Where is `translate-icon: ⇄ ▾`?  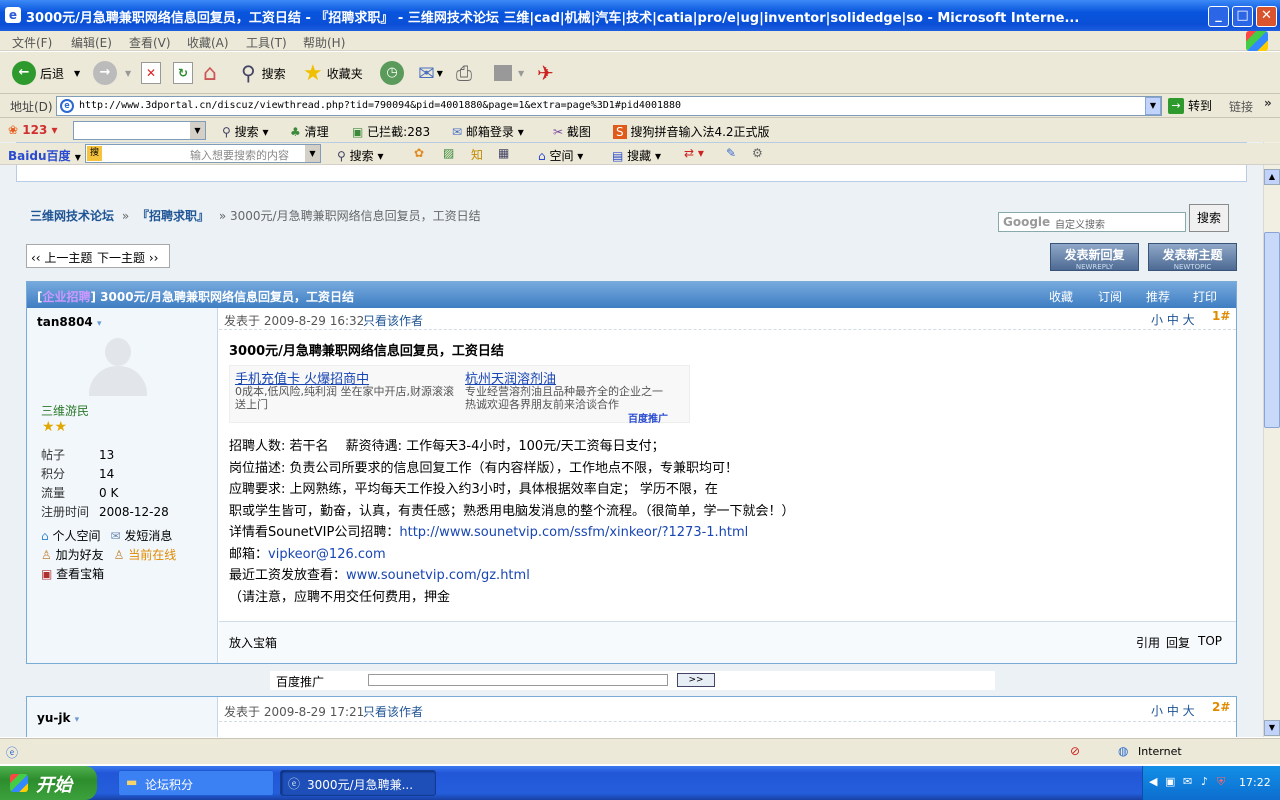
translate-icon: ⇄ ▾ is located at coordinates (694, 153).